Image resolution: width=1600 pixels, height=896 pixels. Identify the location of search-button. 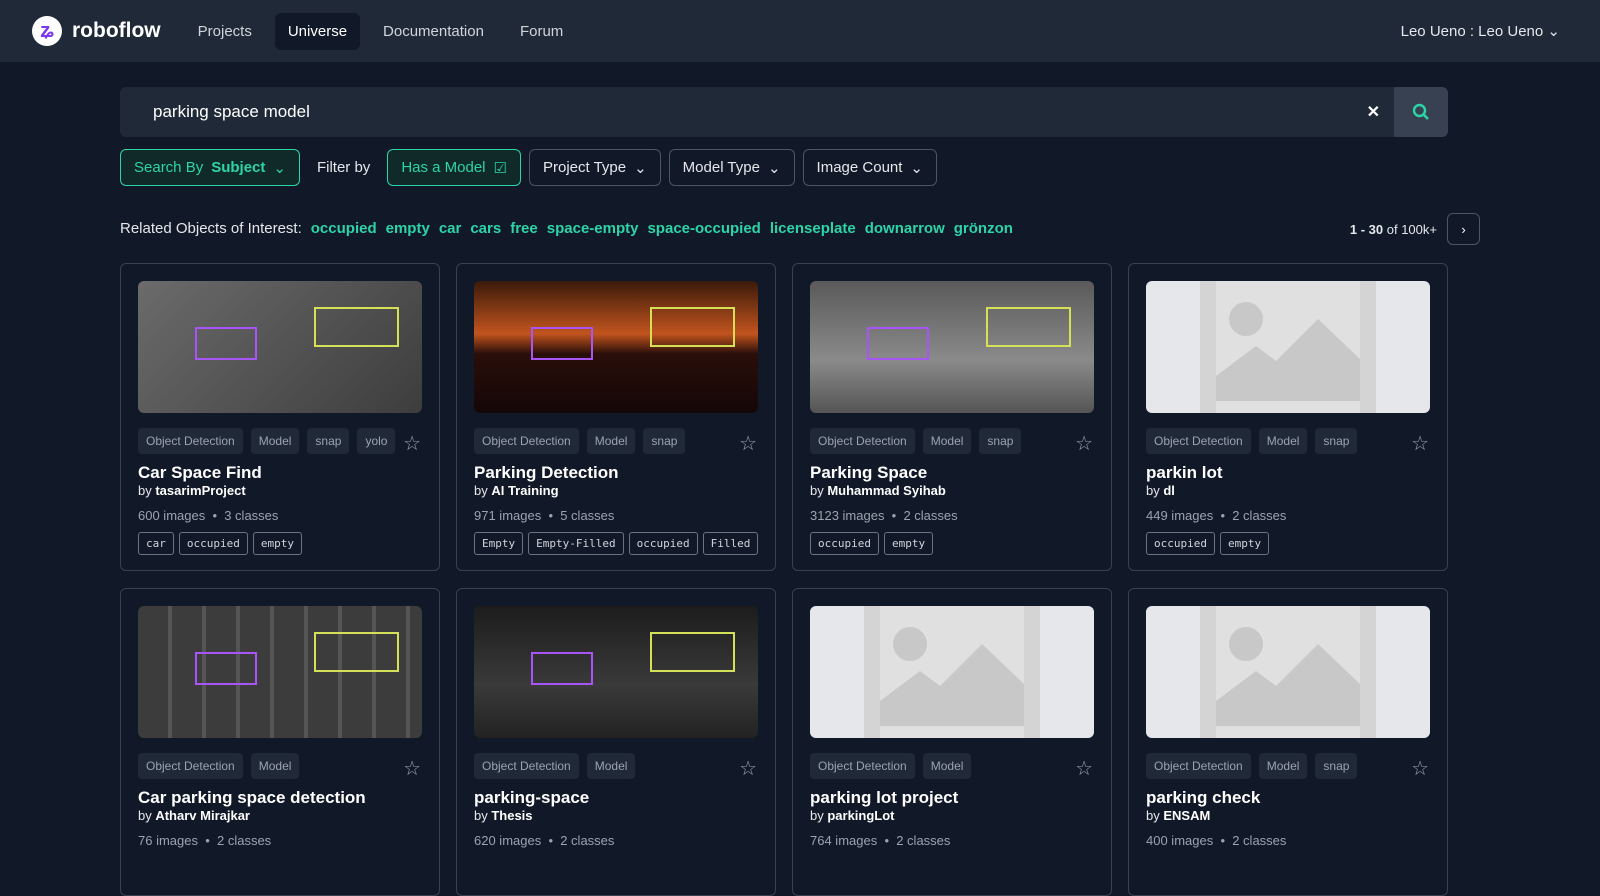
(1421, 112).